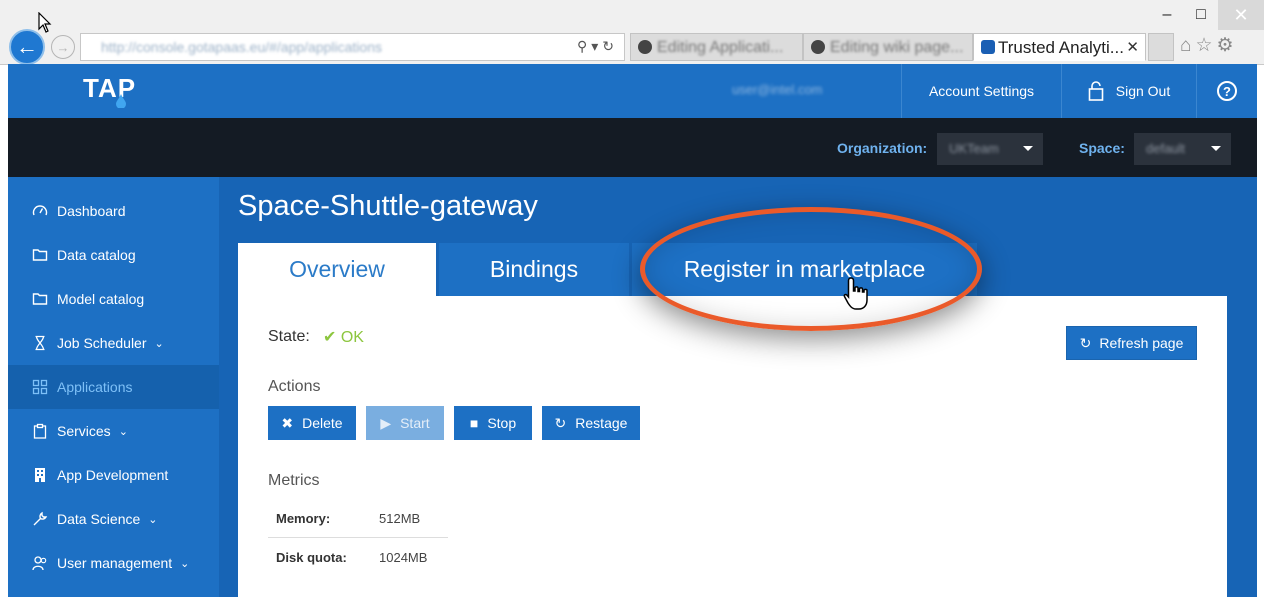 This screenshot has height=597, width=1264. What do you see at coordinates (40, 431) in the screenshot?
I see `clipboard-icon` at bounding box center [40, 431].